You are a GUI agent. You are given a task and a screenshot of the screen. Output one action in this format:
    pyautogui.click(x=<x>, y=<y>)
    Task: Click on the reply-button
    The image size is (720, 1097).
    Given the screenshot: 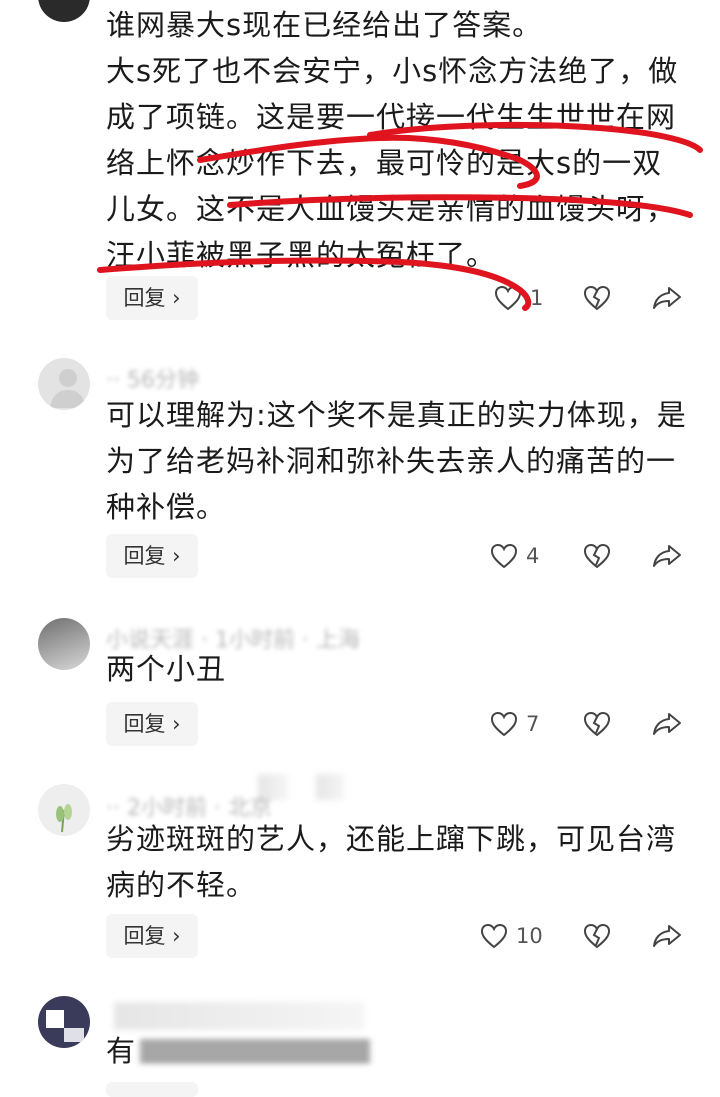 What is the action you would take?
    pyautogui.click(x=152, y=1089)
    